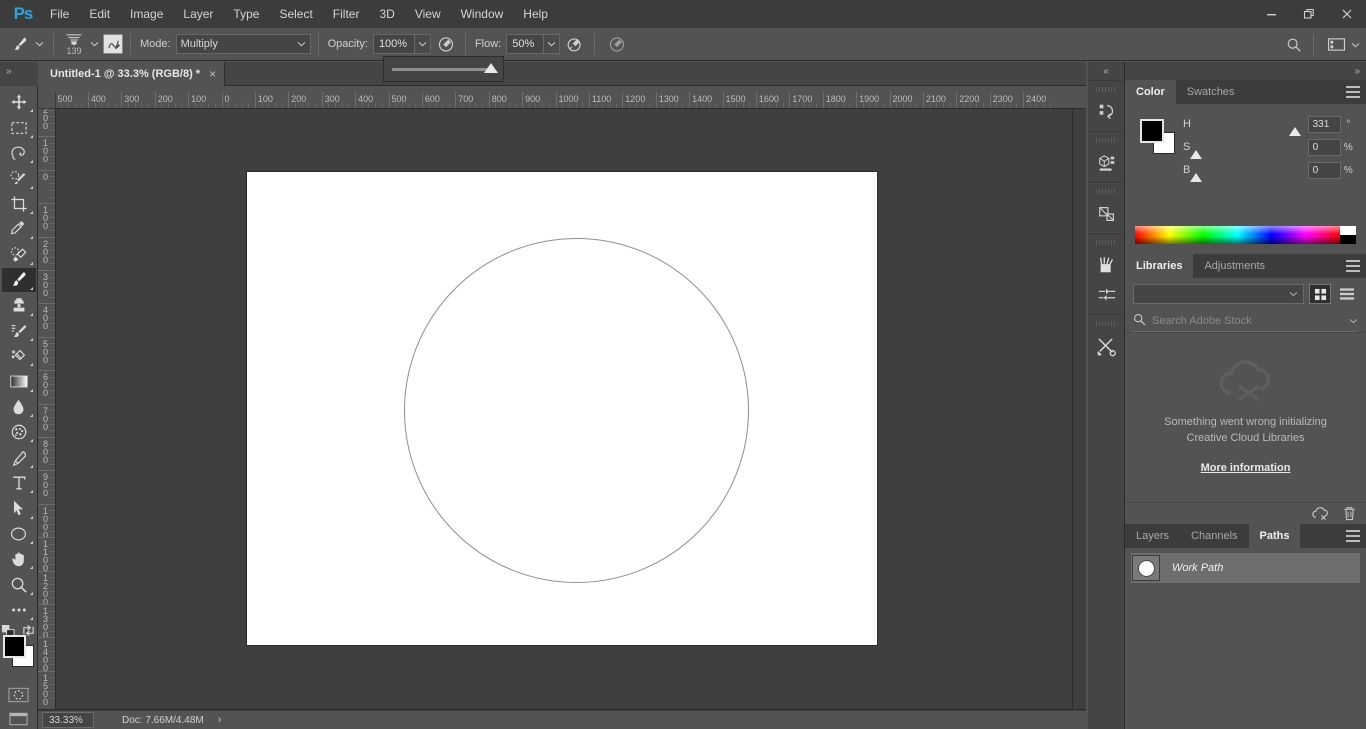  Describe the element at coordinates (1248, 128) in the screenshot. I see `hue-slider` at that location.